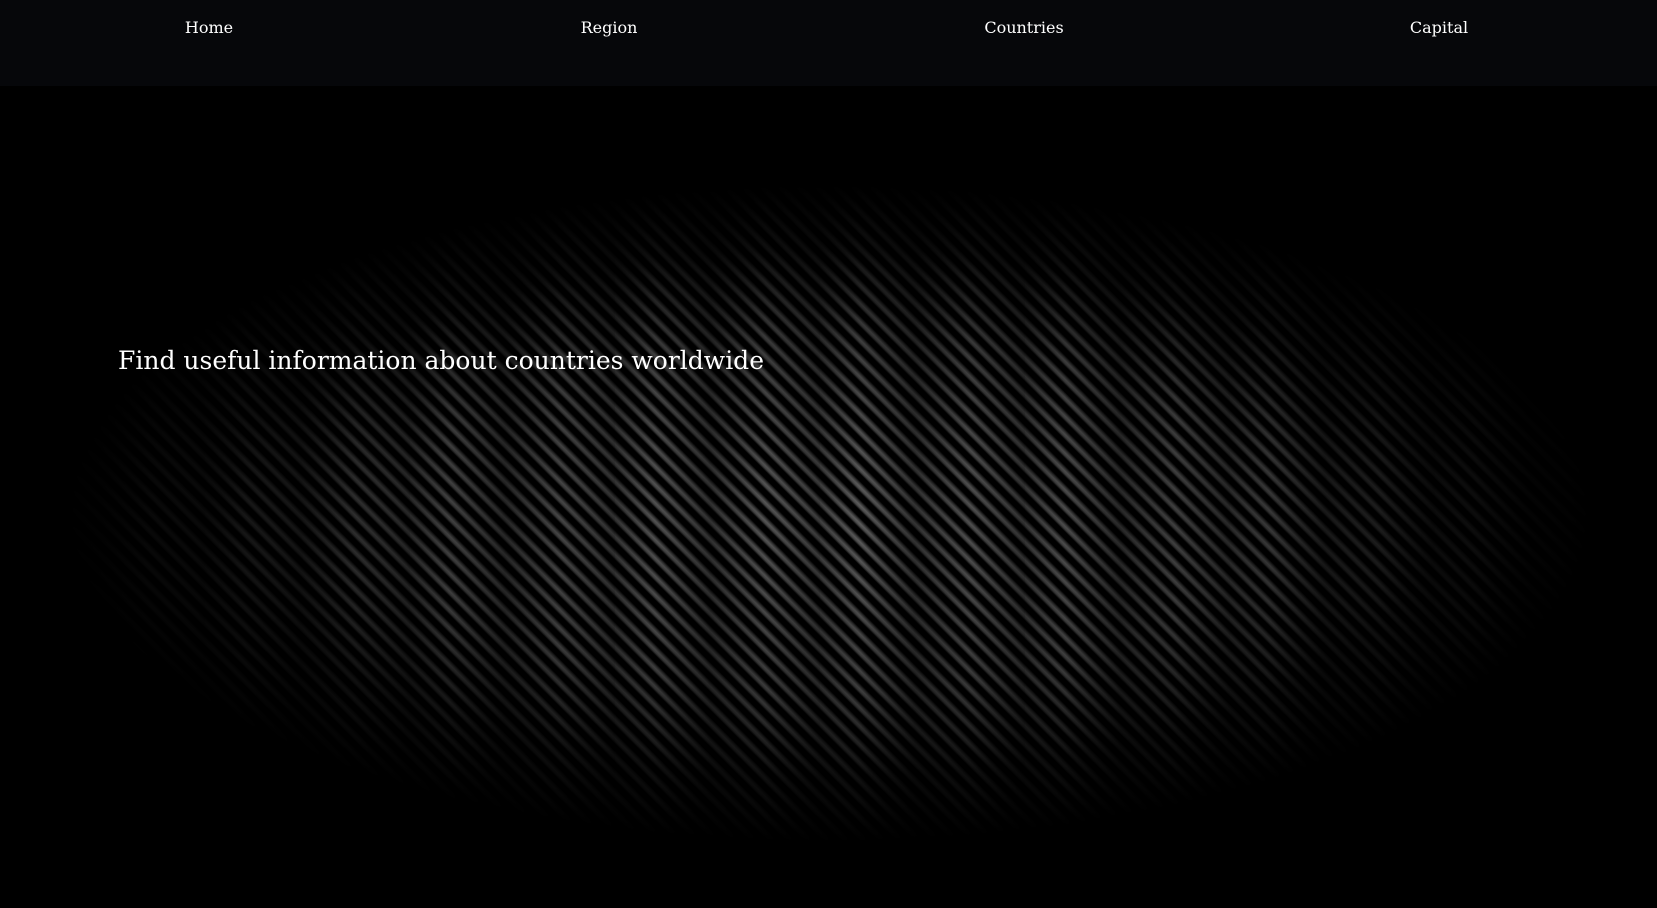 This screenshot has height=908, width=1657. What do you see at coordinates (1023, 28) in the screenshot?
I see `nav-link-countries: Countries` at bounding box center [1023, 28].